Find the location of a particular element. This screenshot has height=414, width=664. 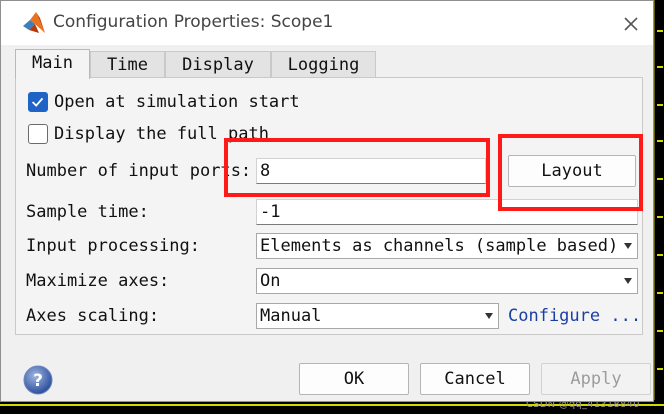

input-processing-select: Elements as channels (sample based) is located at coordinates (447, 246).